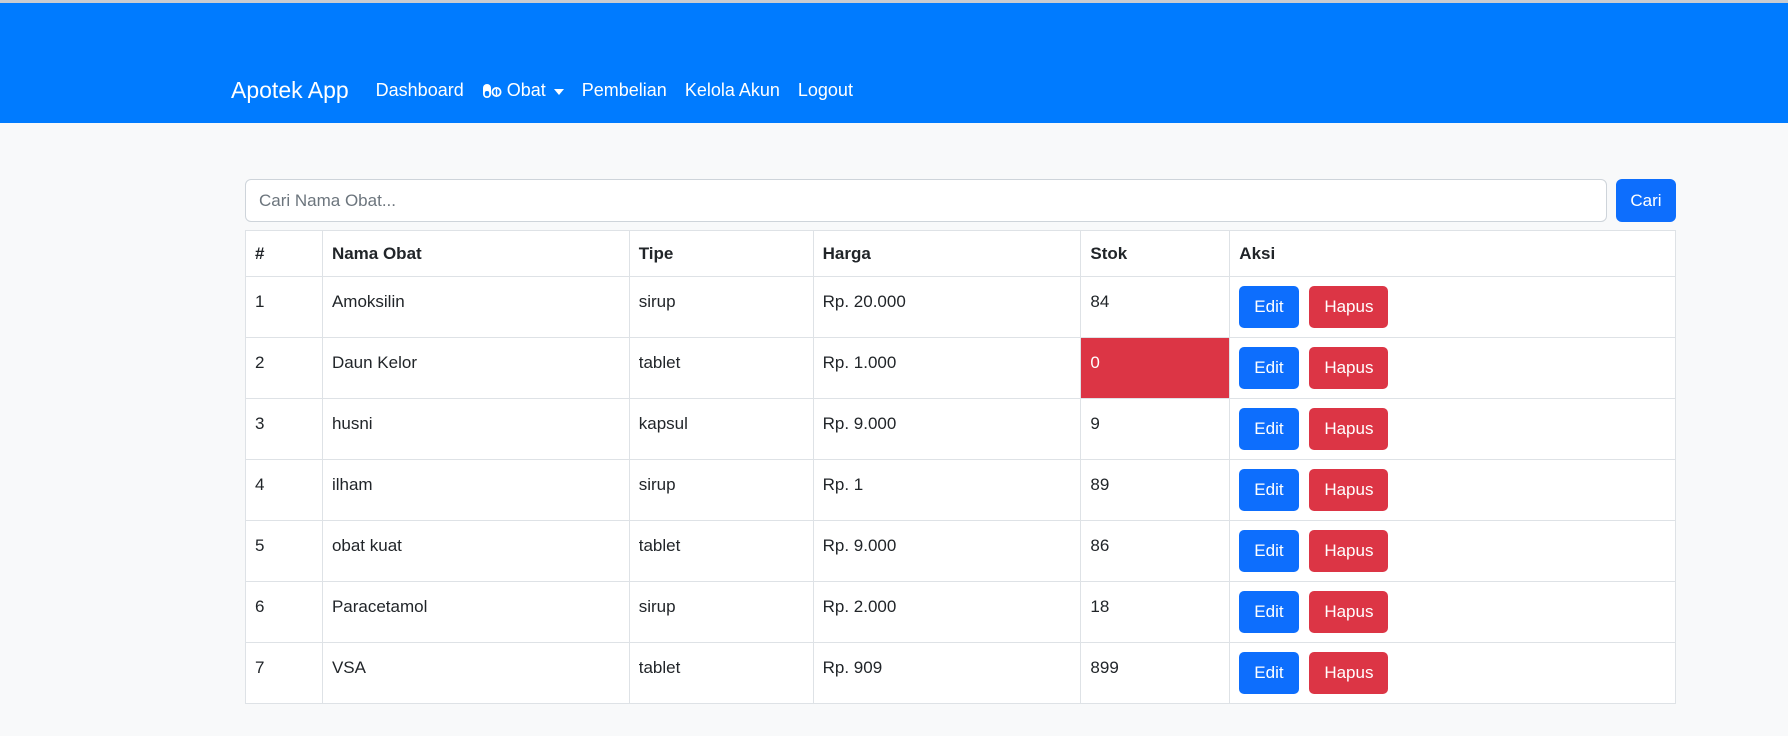  I want to click on cell-nama: Daun Kelor, so click(475, 368).